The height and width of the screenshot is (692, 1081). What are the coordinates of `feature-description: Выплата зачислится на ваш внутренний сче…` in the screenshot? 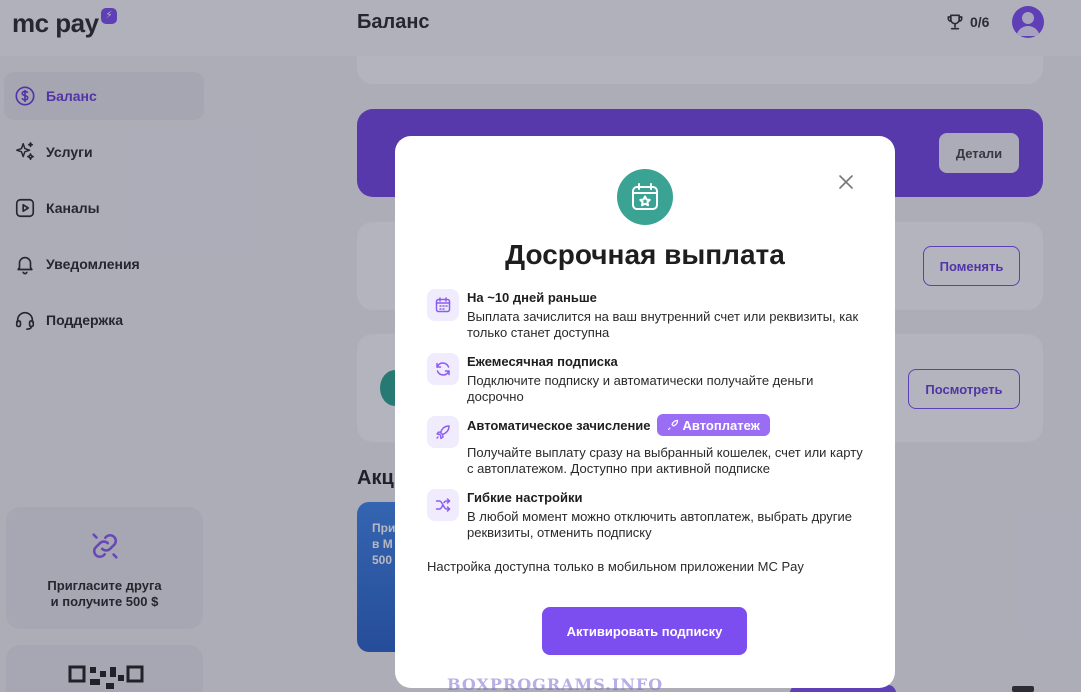 It's located at (663, 324).